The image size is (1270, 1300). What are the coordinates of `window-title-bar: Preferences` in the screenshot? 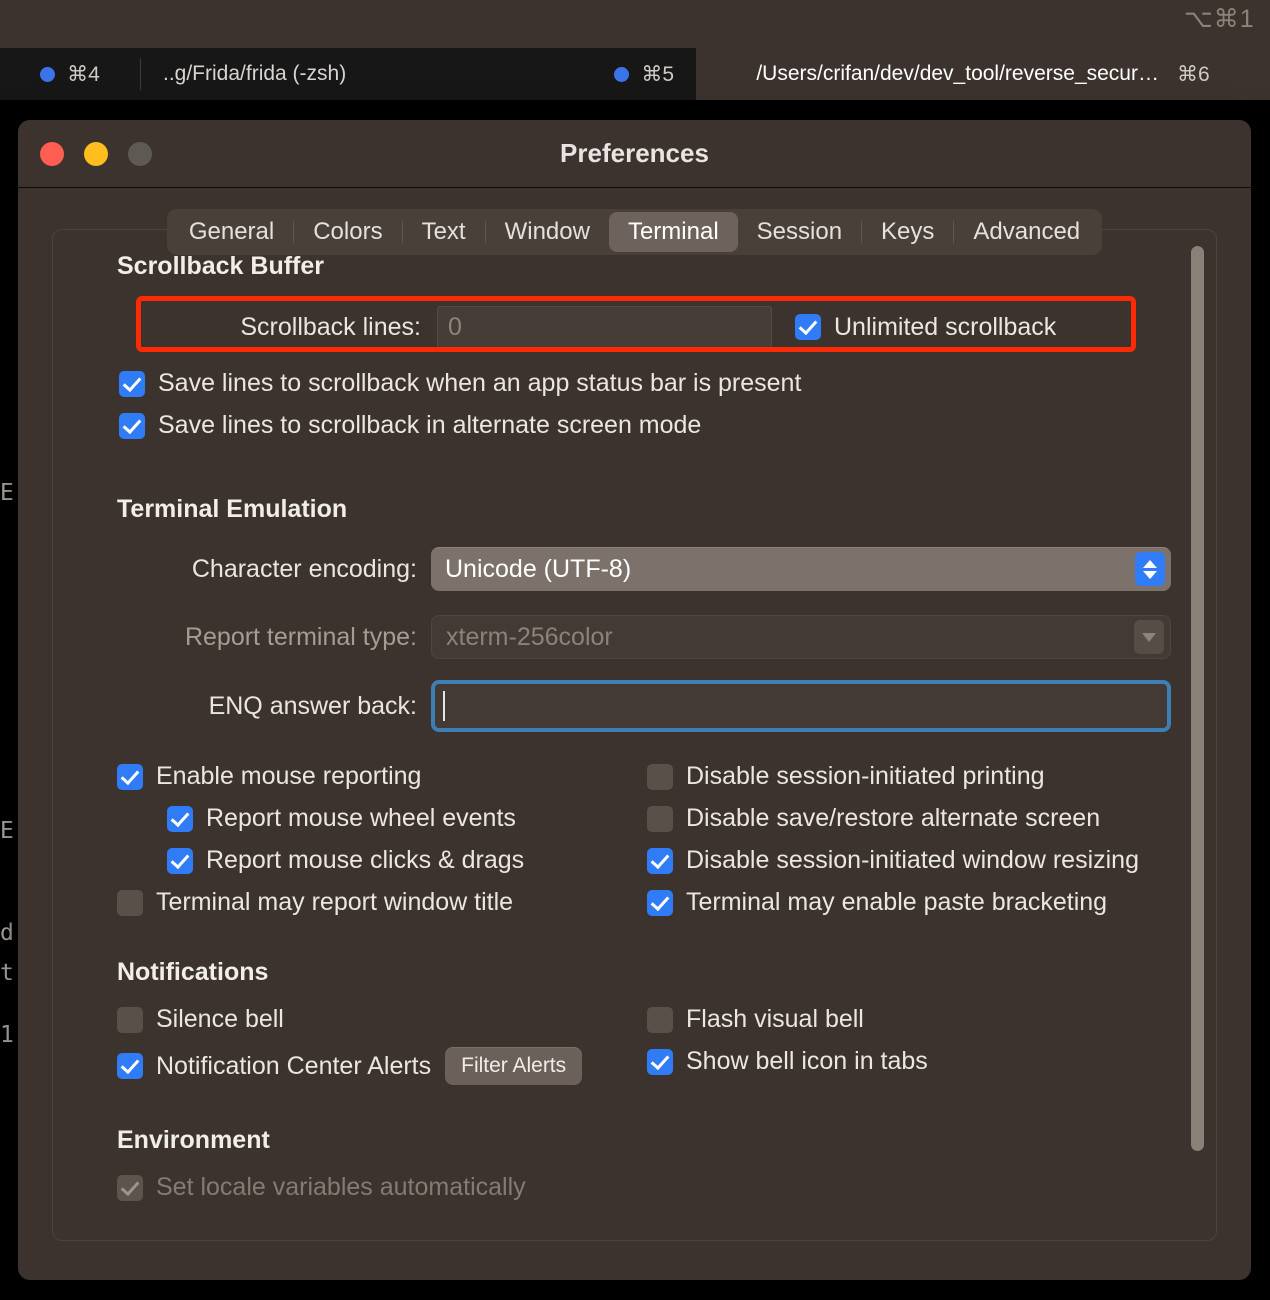 It's located at (634, 154).